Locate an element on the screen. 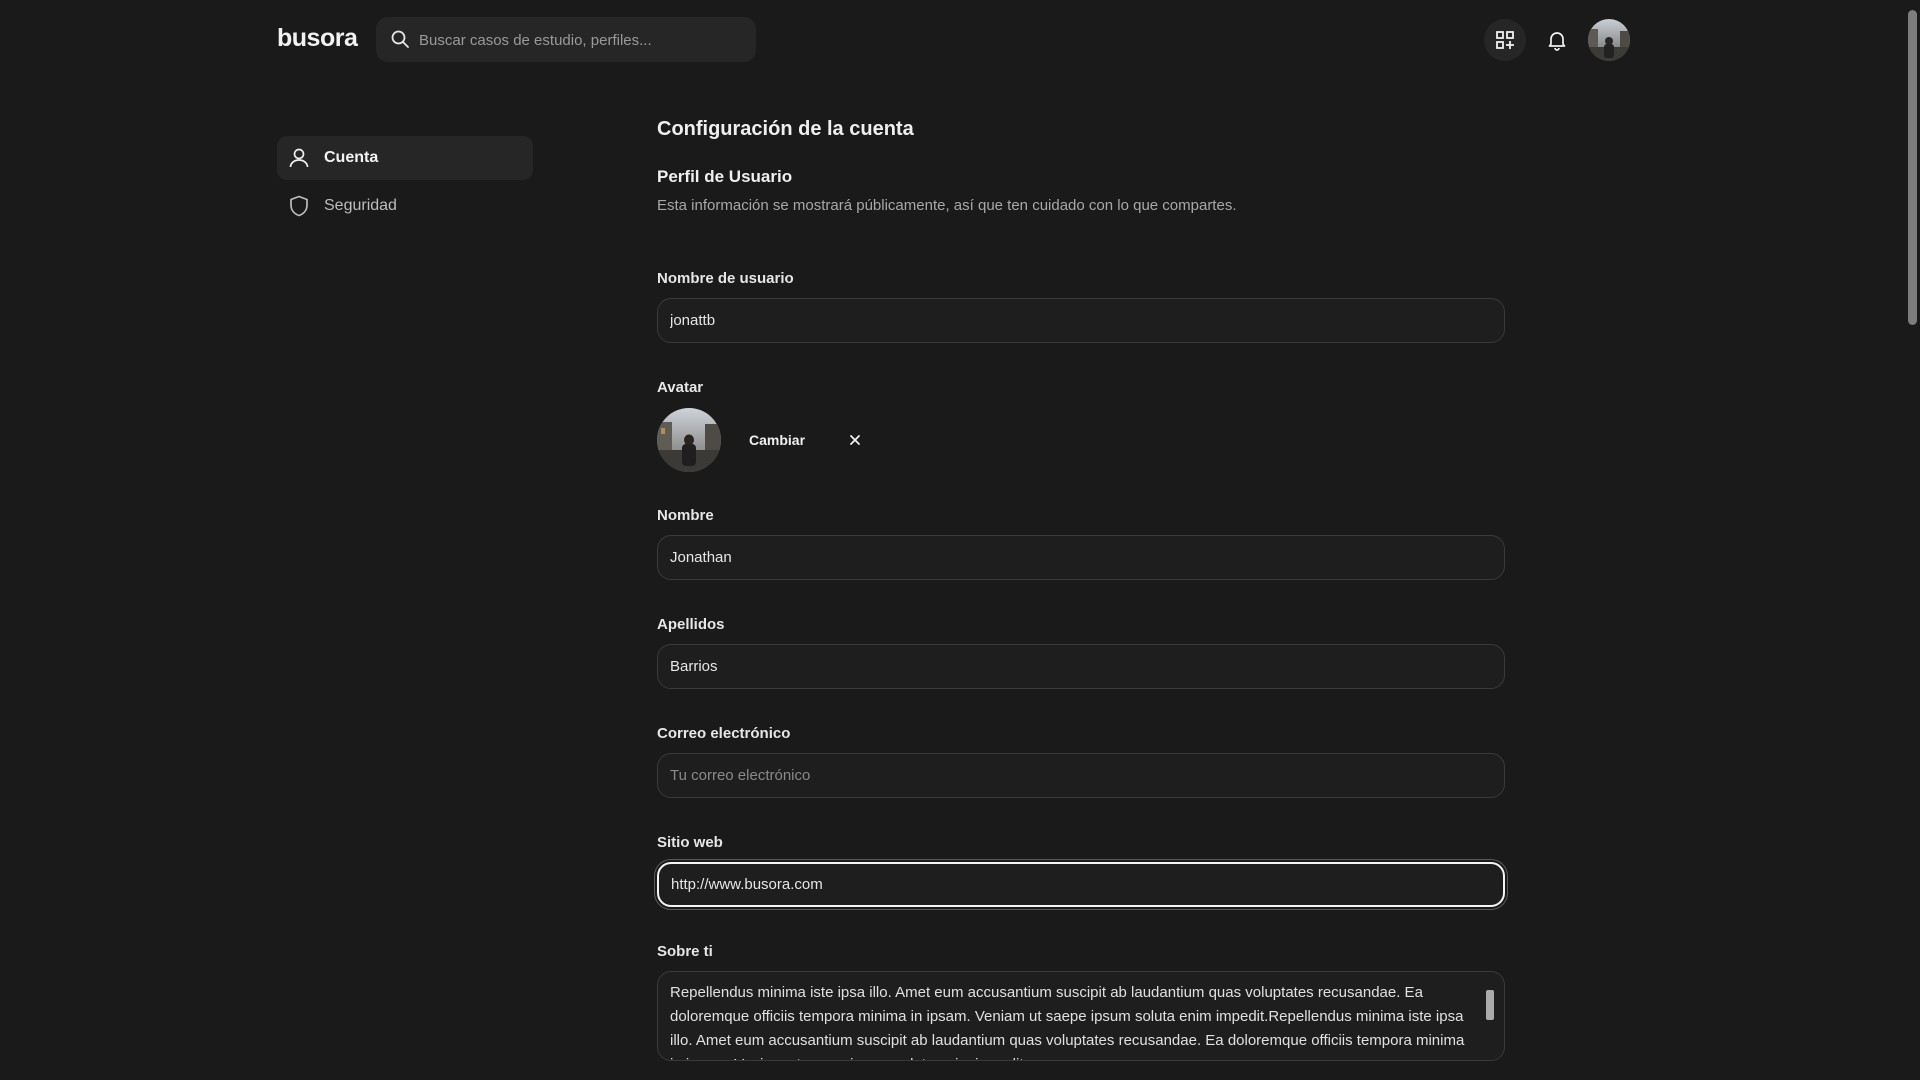 The height and width of the screenshot is (1080, 1920). textarea-scrollbar is located at coordinates (1490, 1005).